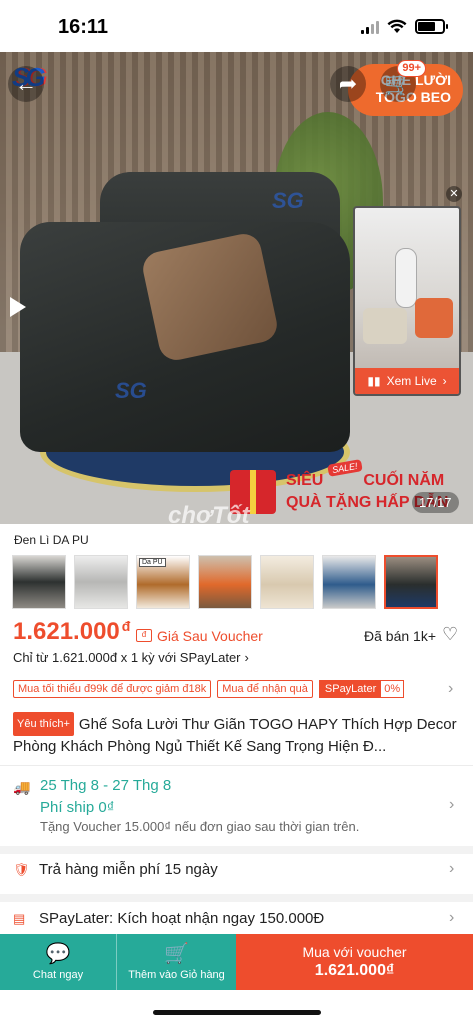 The width and height of the screenshot is (473, 1024). I want to click on share-icon: ➦, so click(348, 83).